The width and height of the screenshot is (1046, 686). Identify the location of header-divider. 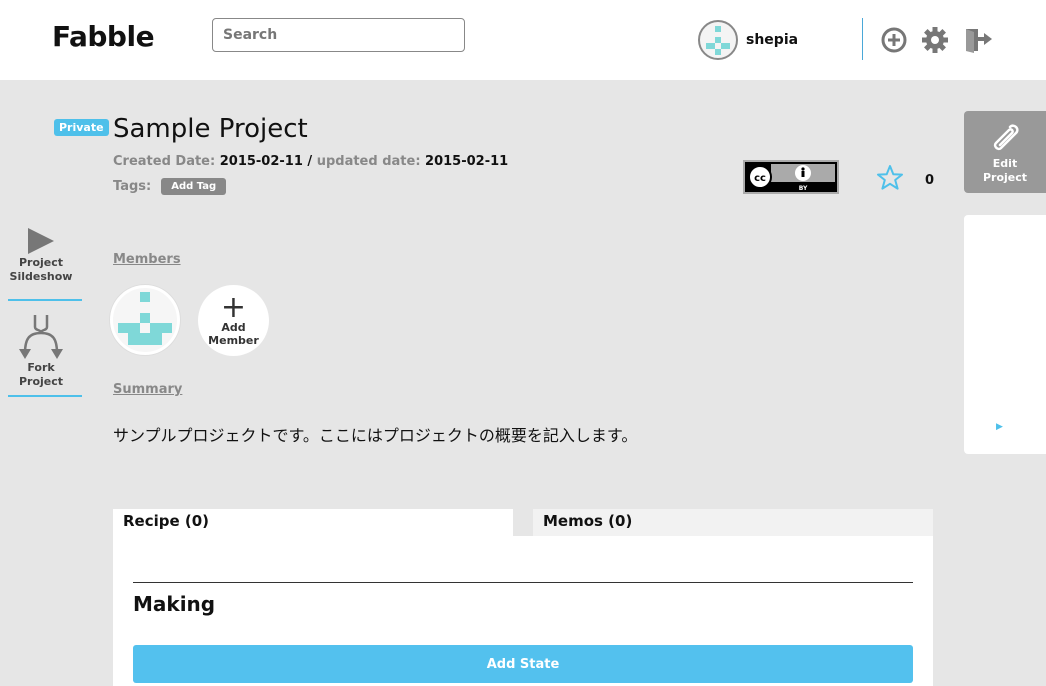
(862, 39).